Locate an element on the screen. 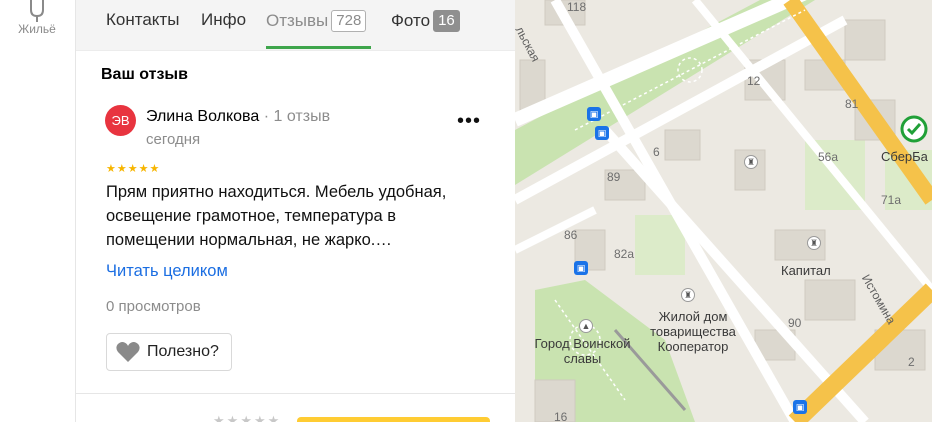  map-label-6: 6 is located at coordinates (656, 152).